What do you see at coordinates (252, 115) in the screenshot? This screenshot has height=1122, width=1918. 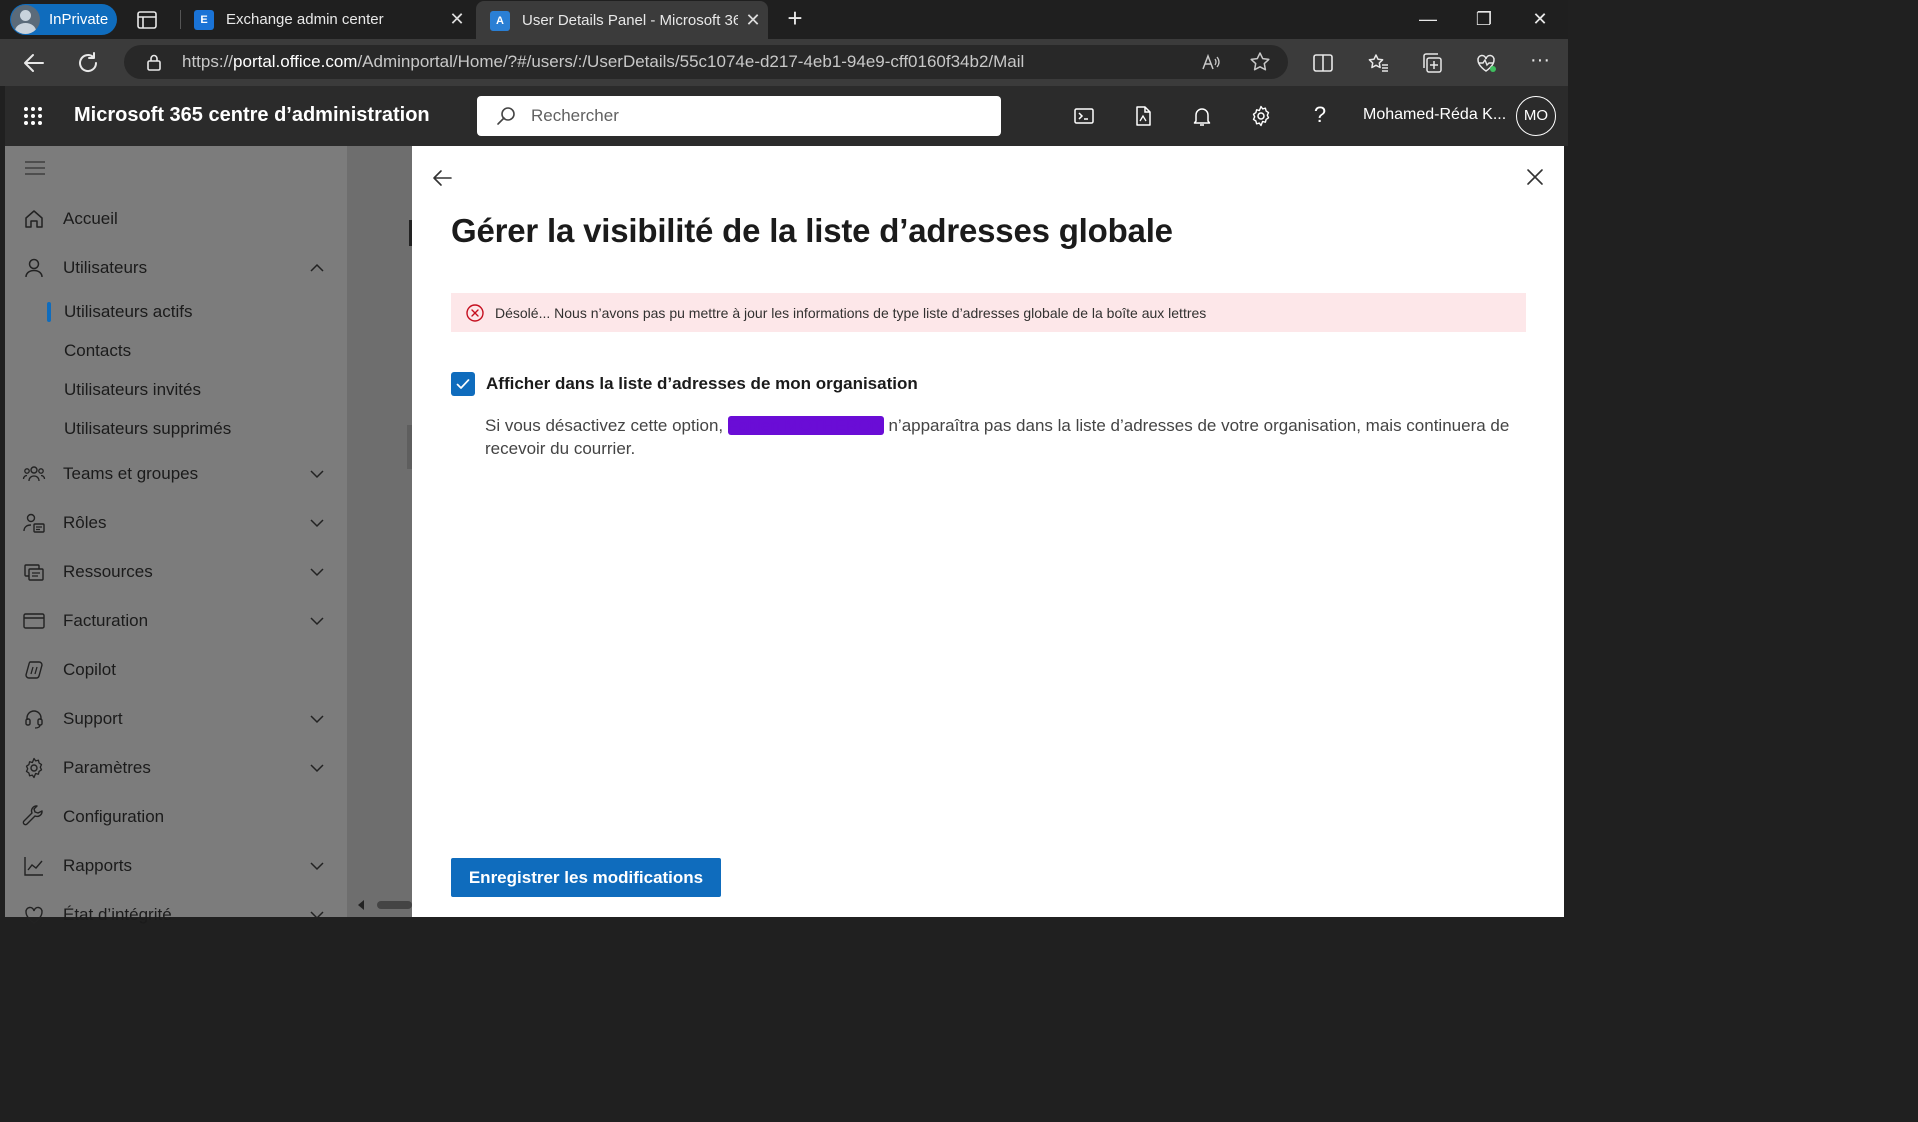 I see `app-title: Microsoft 365 centre d’administration` at bounding box center [252, 115].